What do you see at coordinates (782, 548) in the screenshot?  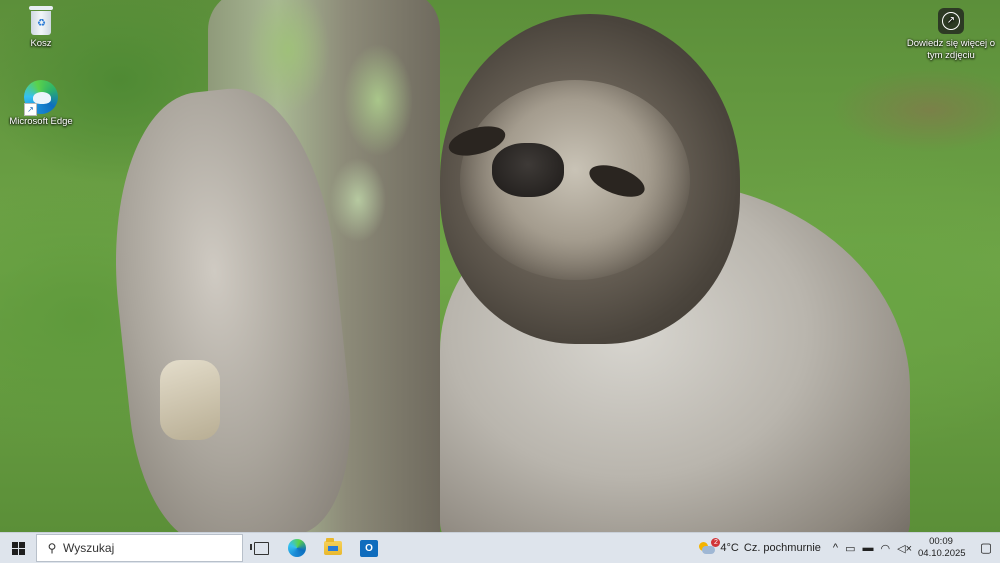 I see `weather-condition: Cz. pochmurnie` at bounding box center [782, 548].